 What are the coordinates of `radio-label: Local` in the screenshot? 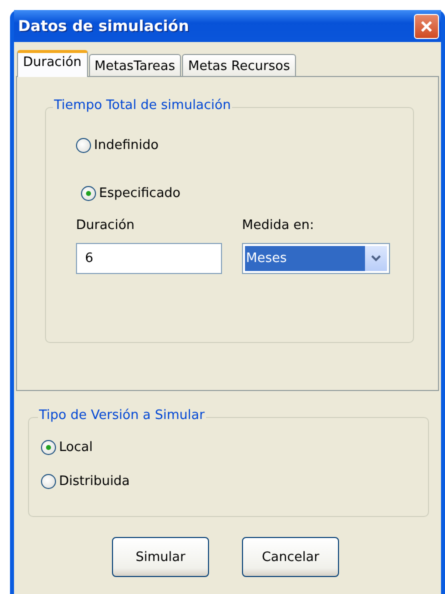 It's located at (76, 447).